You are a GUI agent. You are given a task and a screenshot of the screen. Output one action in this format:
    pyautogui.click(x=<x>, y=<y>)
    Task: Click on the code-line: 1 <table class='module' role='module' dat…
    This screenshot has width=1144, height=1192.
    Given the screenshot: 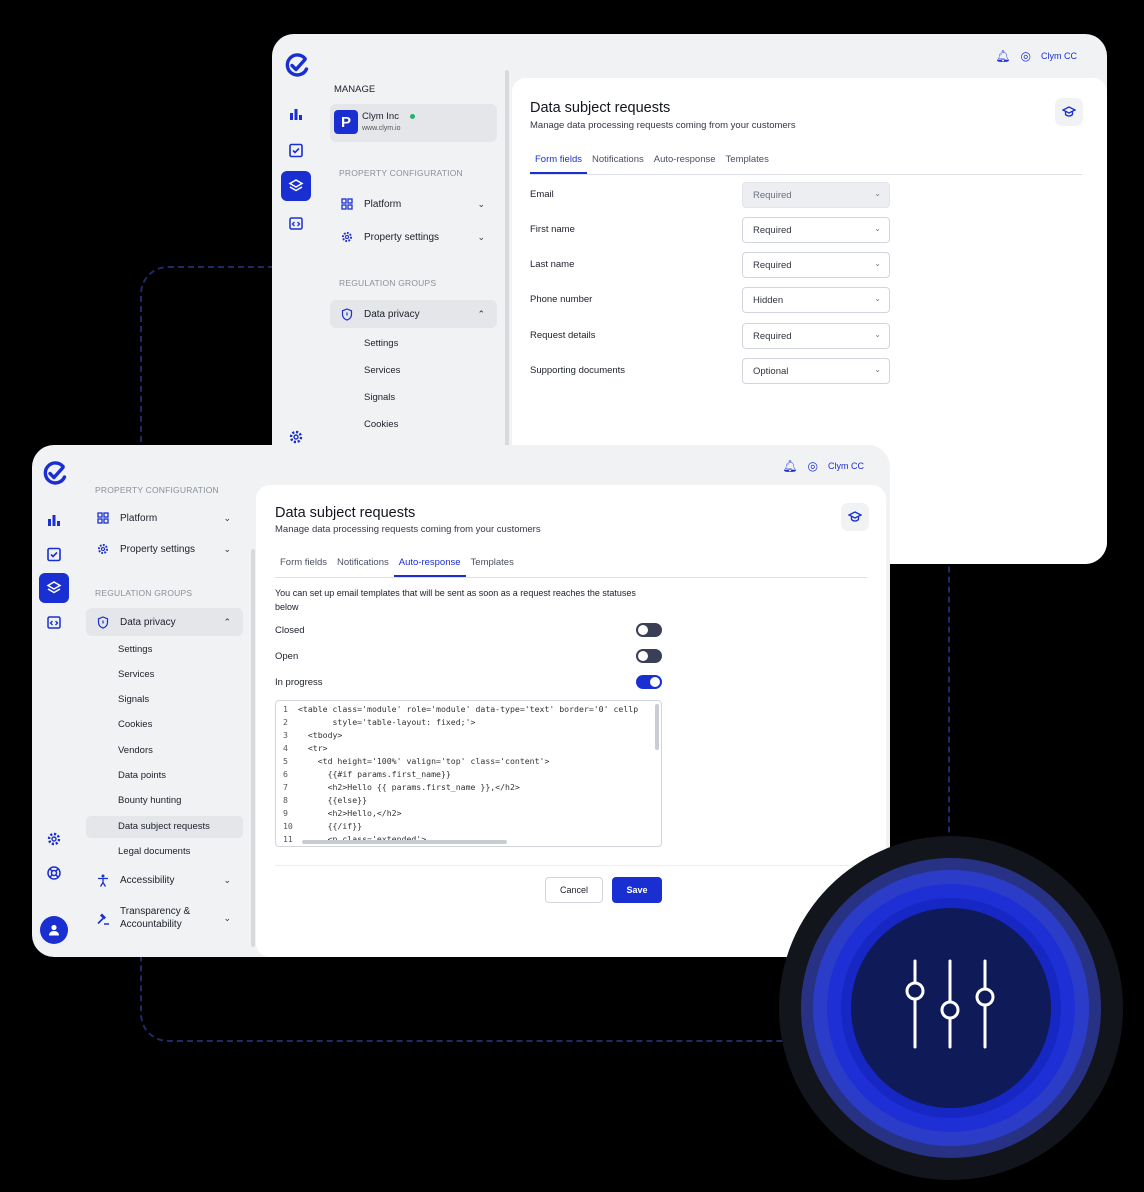 What is the action you would take?
    pyautogui.click(x=457, y=710)
    